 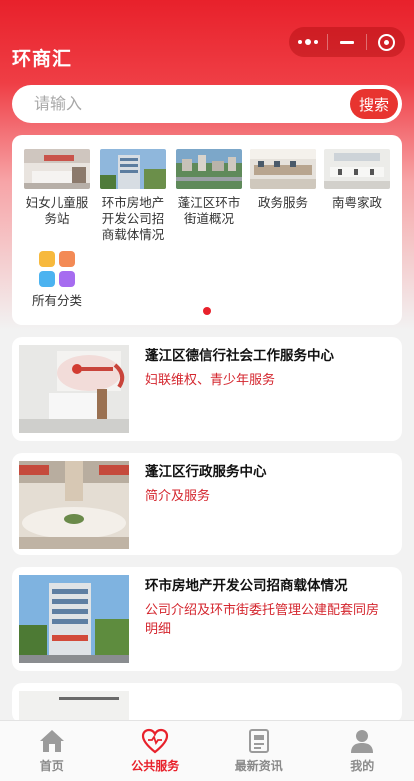 I want to click on category-item-real-estate: 环市房地产开发公司招商载体情况, so click(x=133, y=196).